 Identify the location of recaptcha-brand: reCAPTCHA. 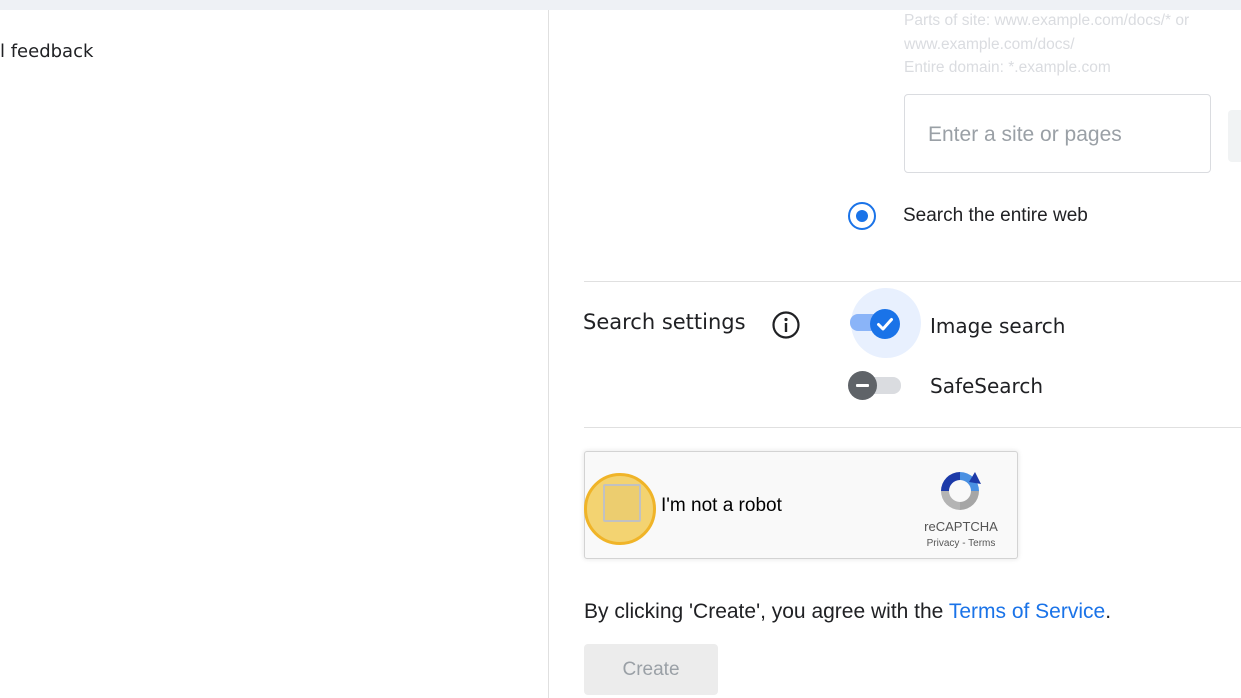
(961, 526).